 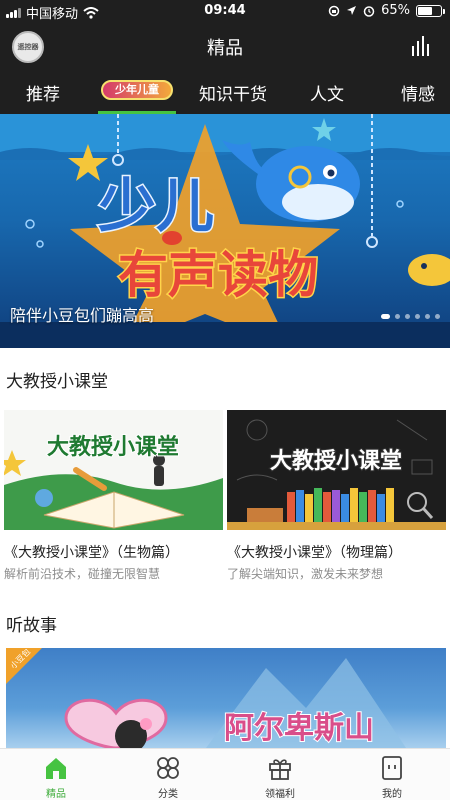 I want to click on course-cover-physics: 大教授小课堂, so click(x=336, y=470).